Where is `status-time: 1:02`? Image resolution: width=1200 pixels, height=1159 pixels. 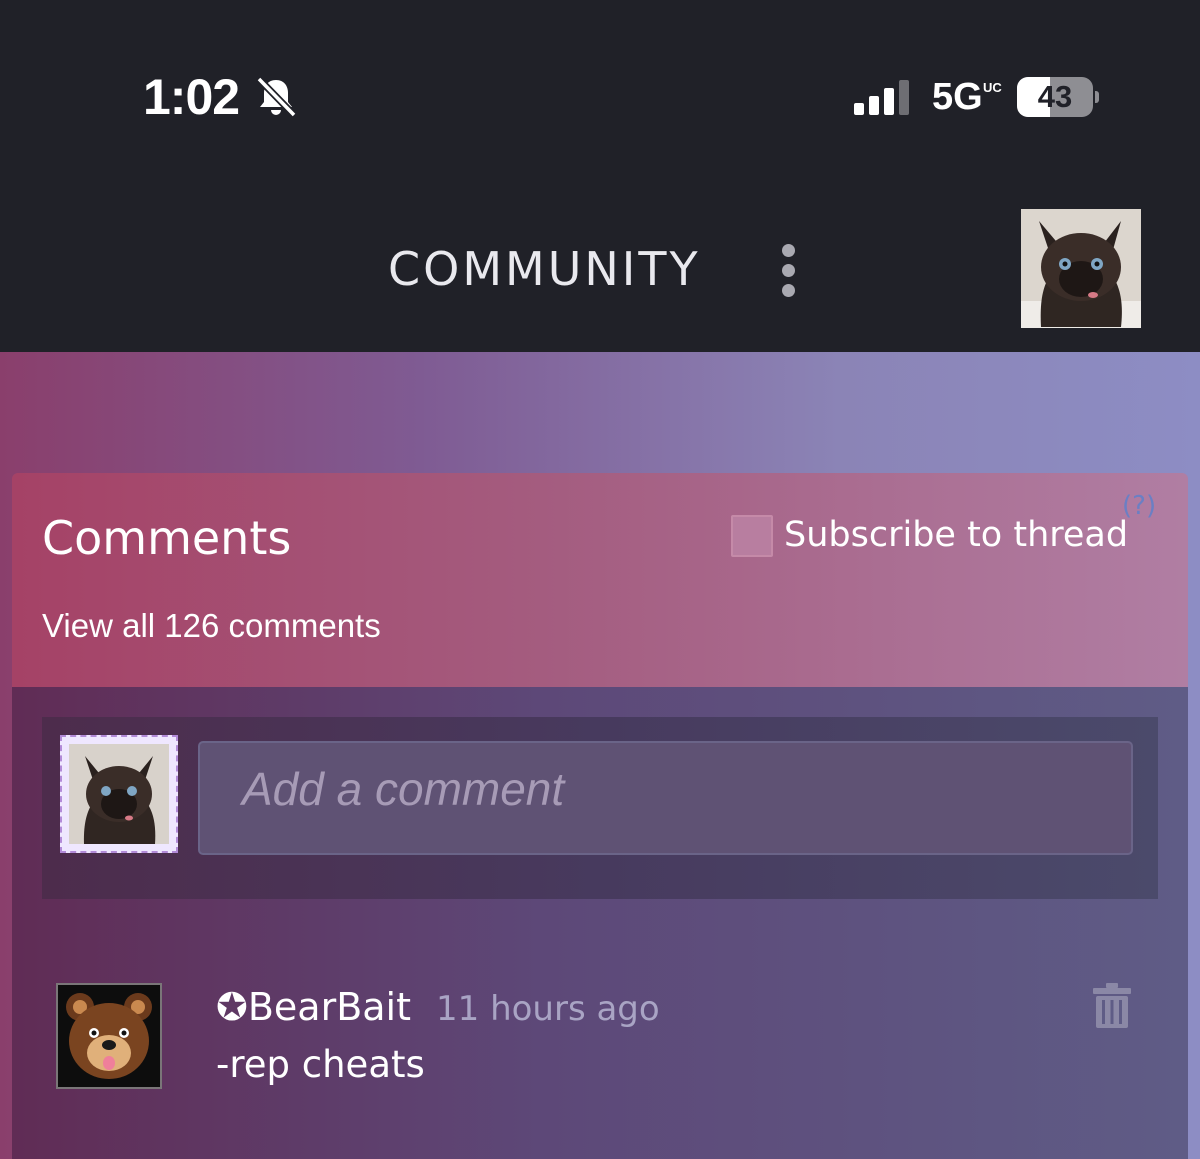
status-time: 1:02 is located at coordinates (191, 97).